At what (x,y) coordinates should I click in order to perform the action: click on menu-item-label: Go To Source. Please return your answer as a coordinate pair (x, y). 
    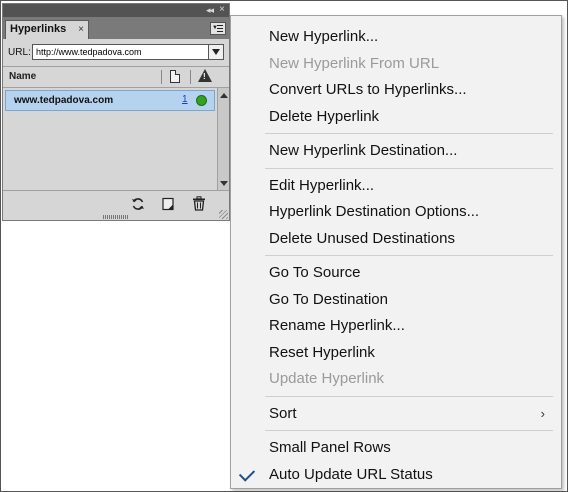
    Looking at the image, I should click on (315, 272).